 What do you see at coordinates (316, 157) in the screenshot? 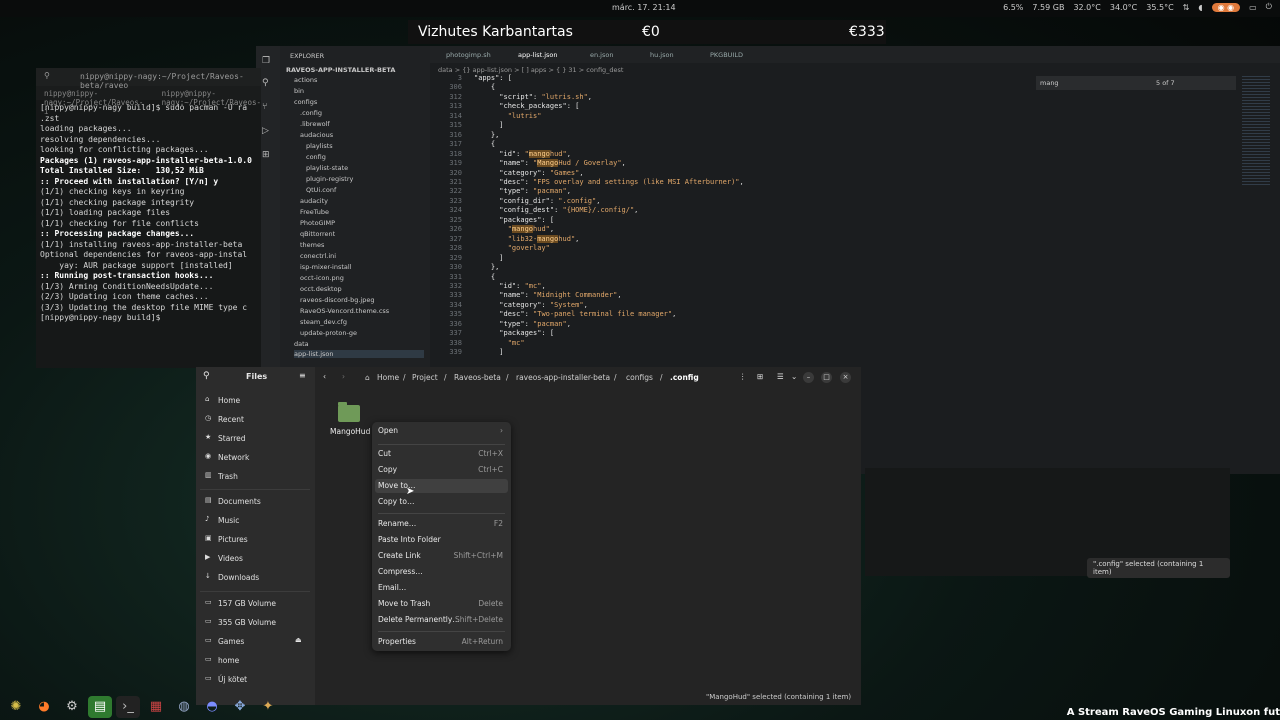
I see `tree-item: config` at bounding box center [316, 157].